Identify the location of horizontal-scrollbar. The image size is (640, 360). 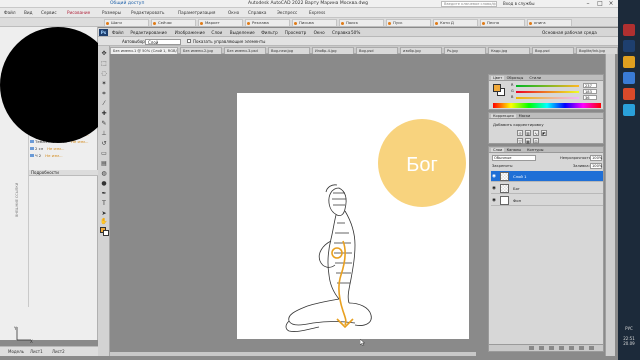
(293, 354).